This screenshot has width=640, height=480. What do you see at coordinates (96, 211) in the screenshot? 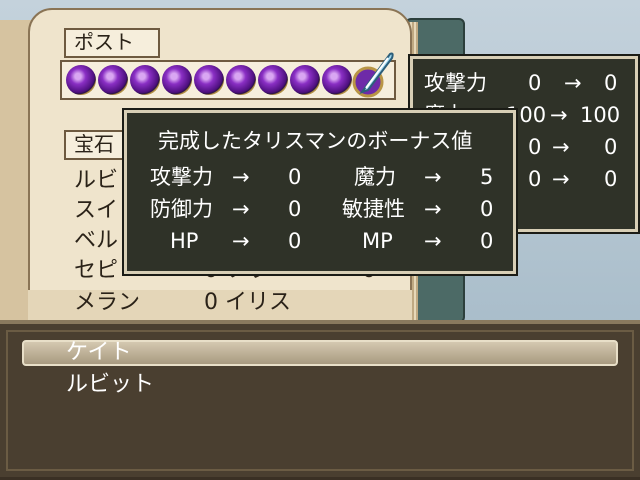
I see `gem-list-item: スイ` at bounding box center [96, 211].